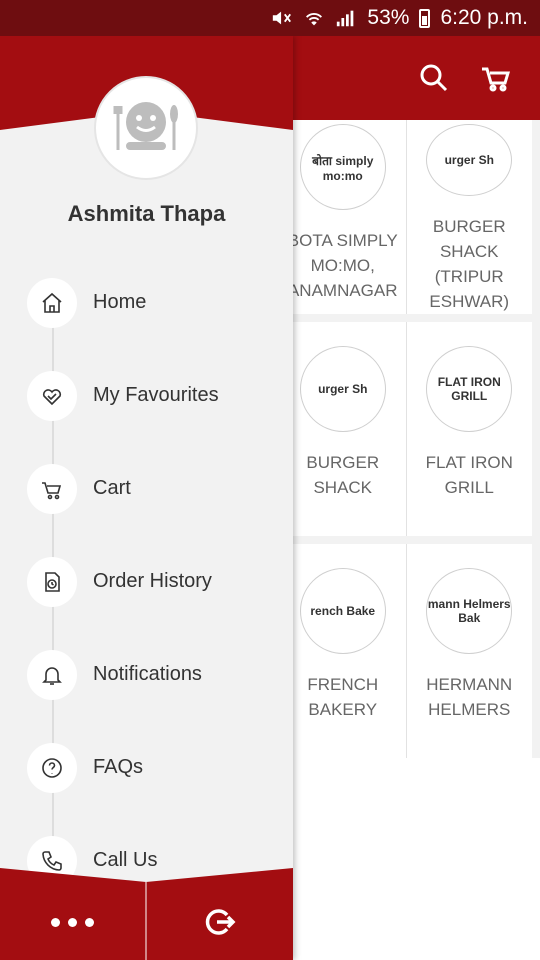 Image resolution: width=540 pixels, height=960 pixels. I want to click on menu-item-faqs: FAQs, so click(146, 767).